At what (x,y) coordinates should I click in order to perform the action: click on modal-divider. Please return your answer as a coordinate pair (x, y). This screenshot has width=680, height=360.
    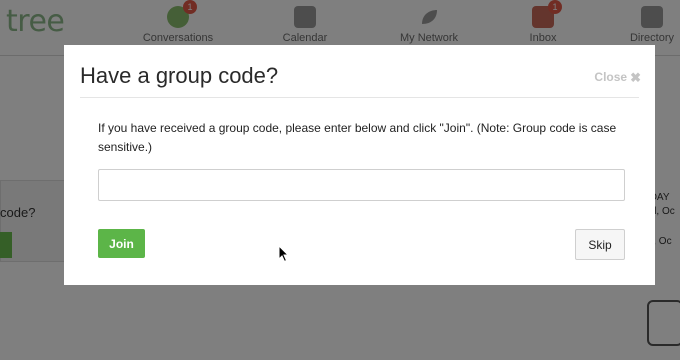
    Looking at the image, I should click on (359, 97).